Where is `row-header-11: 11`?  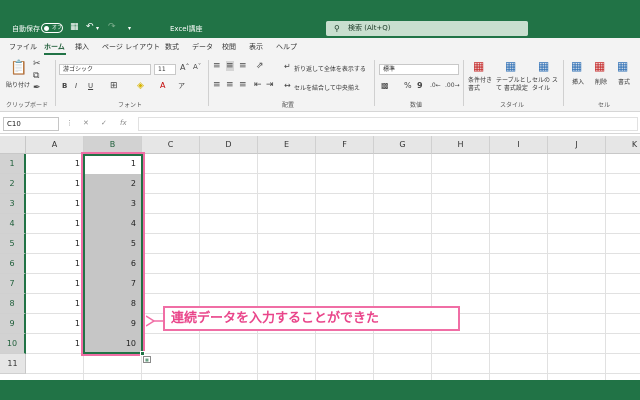 row-header-11: 11 is located at coordinates (13, 364).